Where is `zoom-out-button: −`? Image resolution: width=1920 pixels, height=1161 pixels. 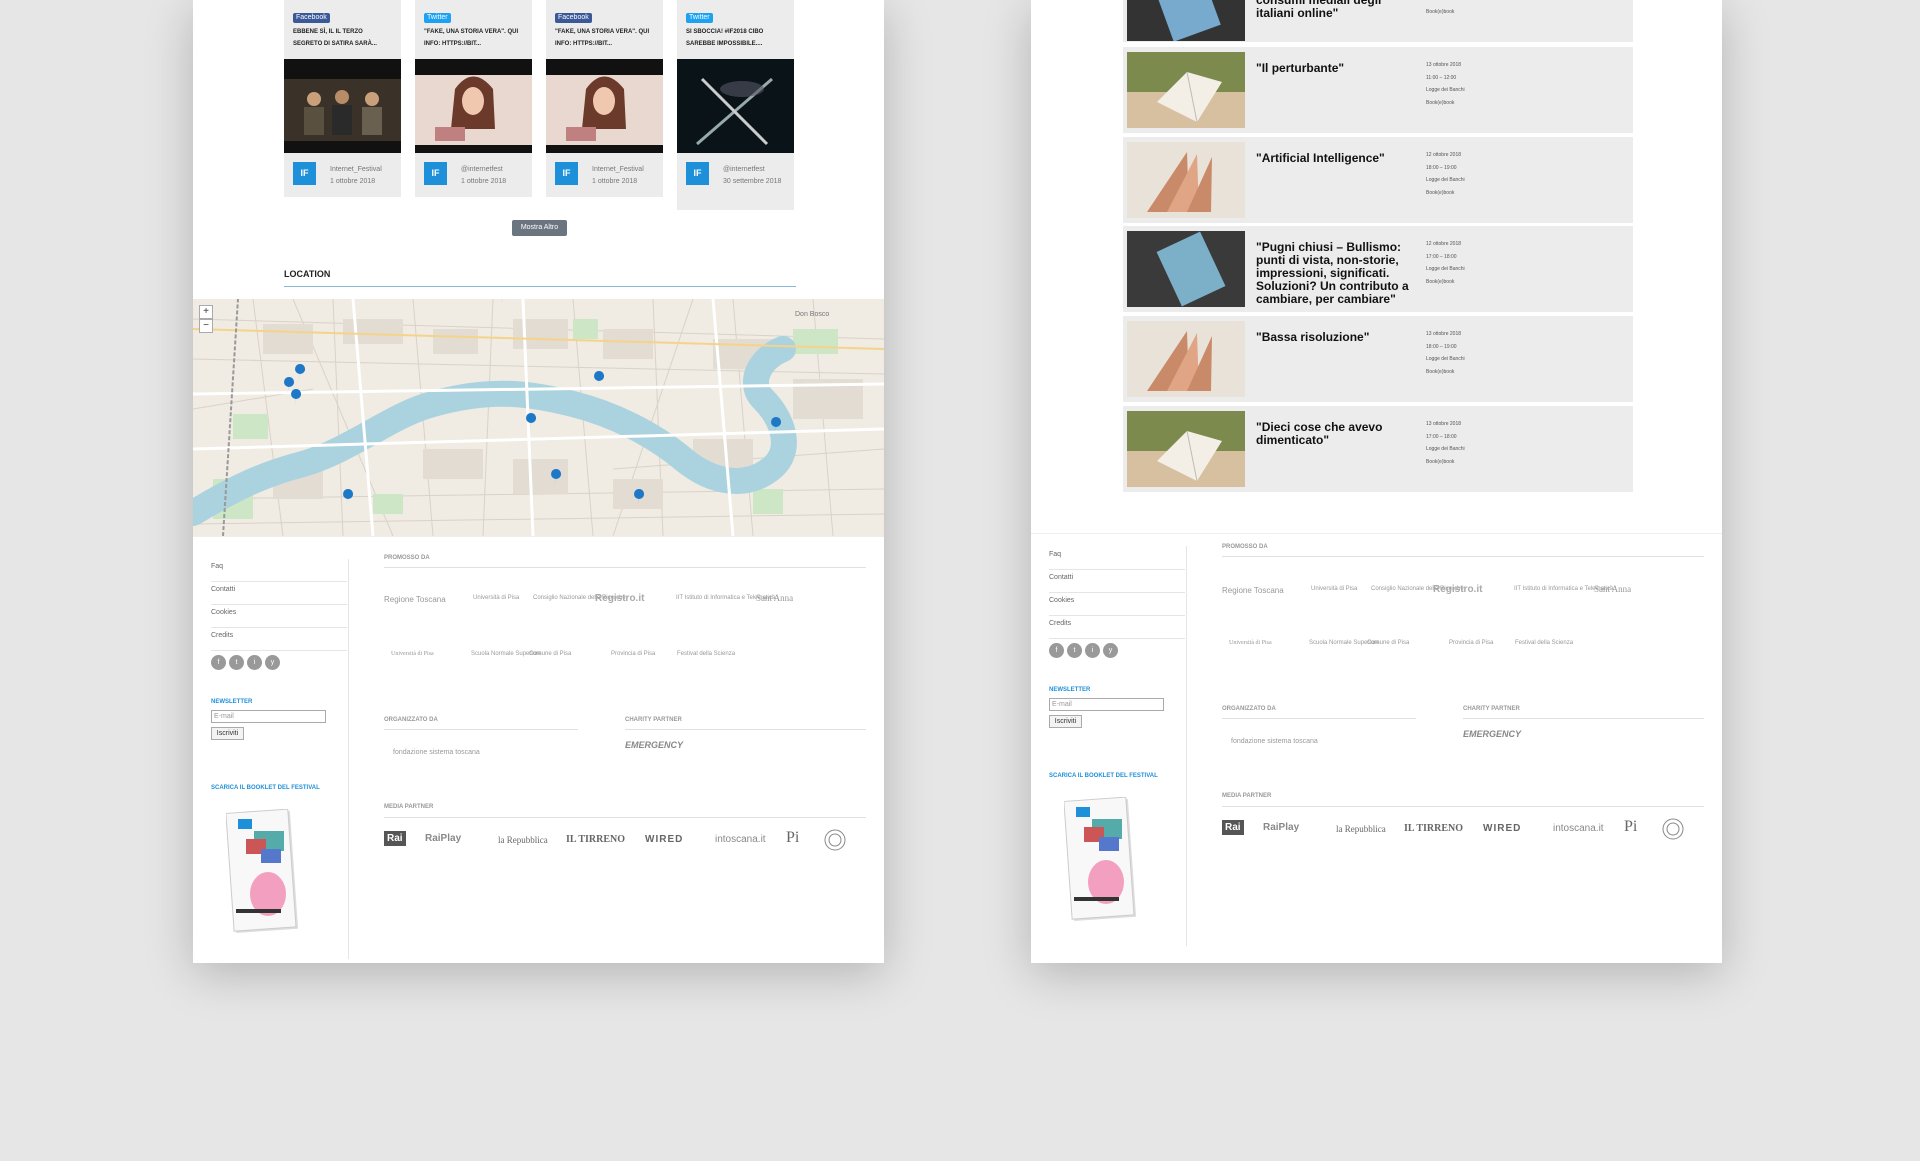
zoom-out-button: − is located at coordinates (206, 326).